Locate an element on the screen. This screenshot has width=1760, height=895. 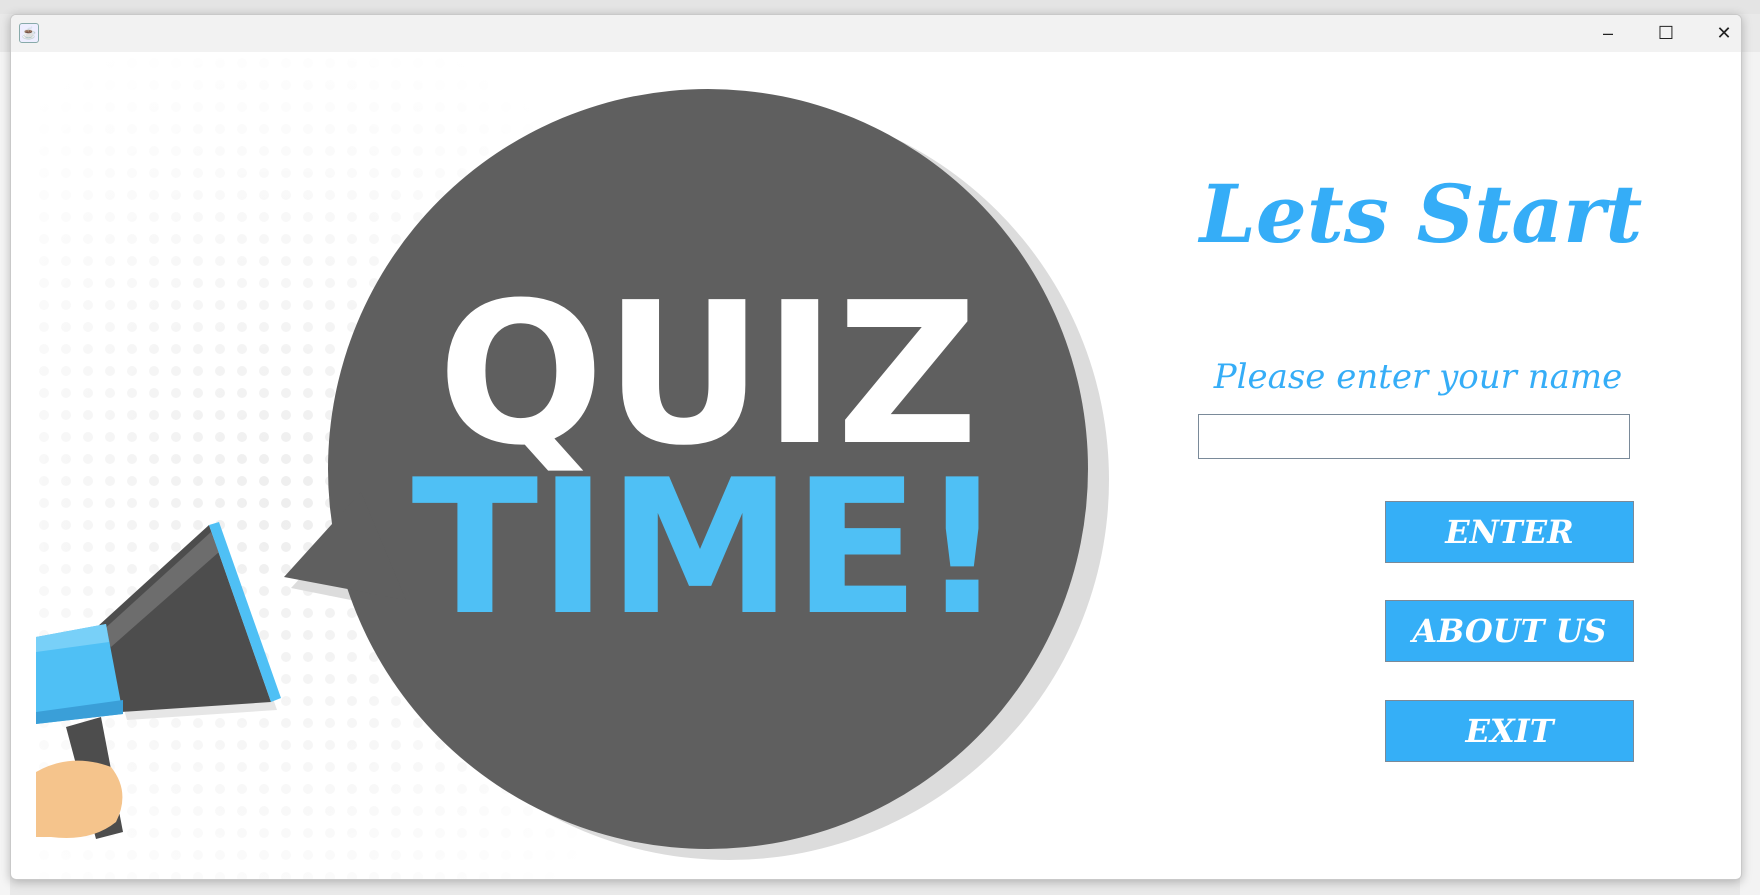
java-cup-icon: ☕ is located at coordinates (29, 33).